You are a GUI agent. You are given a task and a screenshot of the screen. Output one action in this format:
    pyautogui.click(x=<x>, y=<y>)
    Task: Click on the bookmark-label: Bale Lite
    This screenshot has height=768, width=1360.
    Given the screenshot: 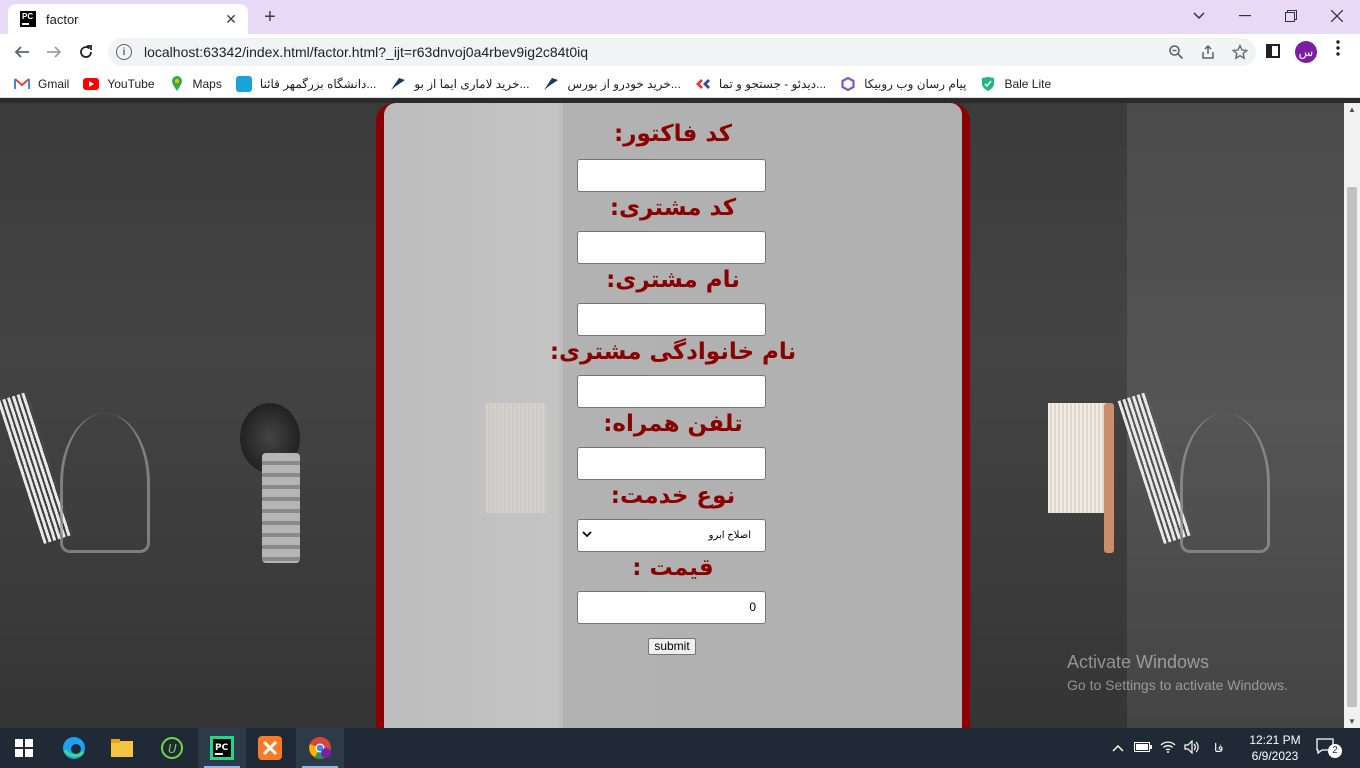 What is the action you would take?
    pyautogui.click(x=1028, y=83)
    